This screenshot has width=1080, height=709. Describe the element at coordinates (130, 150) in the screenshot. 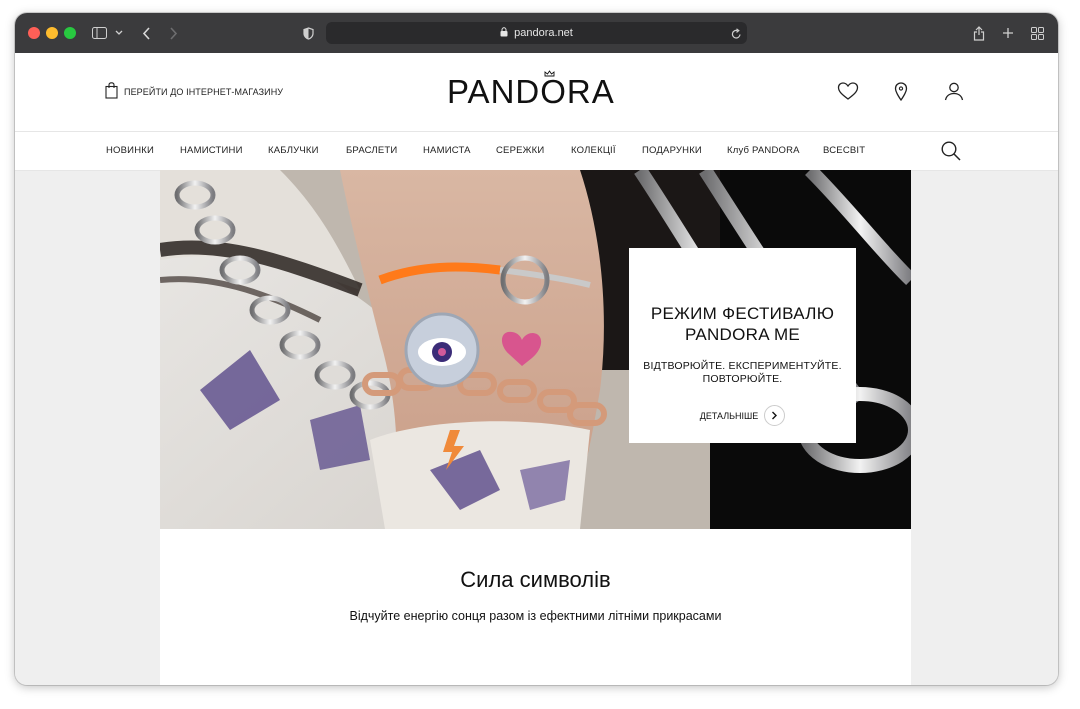

I see `nav-item-new: НОВИНКИ` at that location.